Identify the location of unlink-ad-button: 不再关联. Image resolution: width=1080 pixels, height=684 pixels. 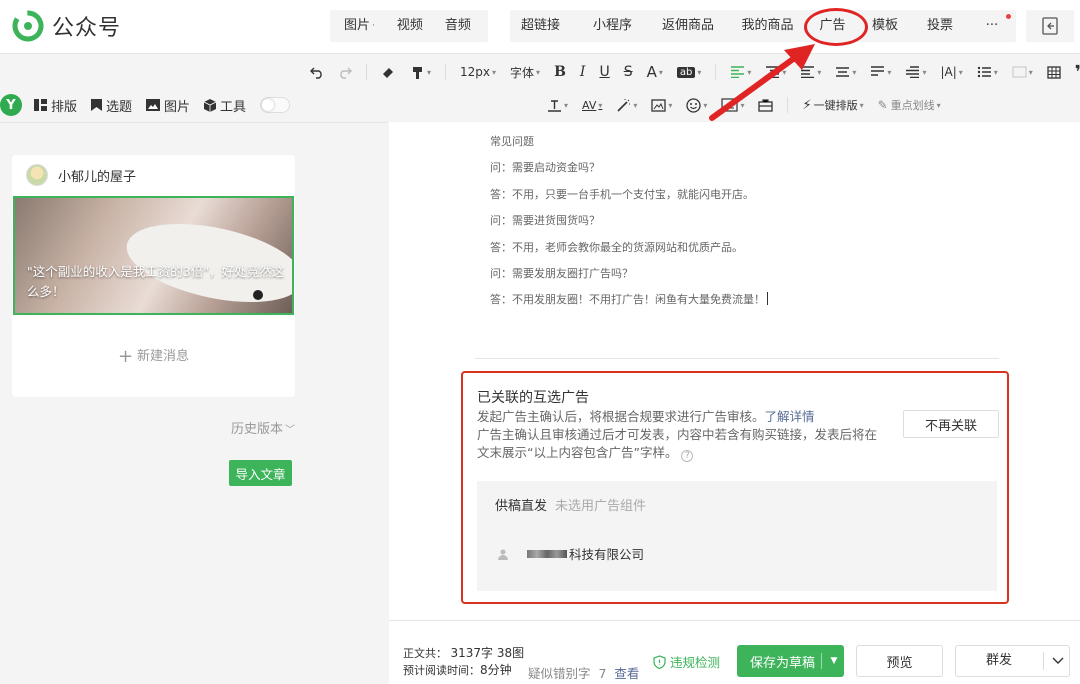
(951, 424).